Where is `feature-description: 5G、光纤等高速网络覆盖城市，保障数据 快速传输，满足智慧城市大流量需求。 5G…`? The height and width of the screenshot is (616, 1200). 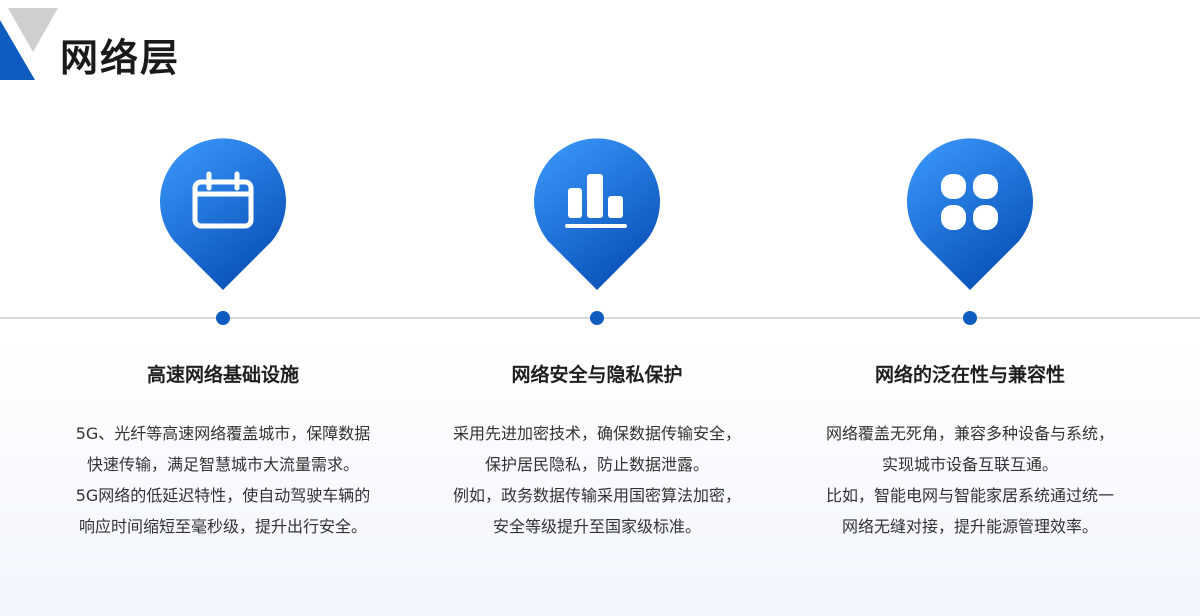 feature-description: 5G、光纤等高速网络覆盖城市，保障数据 快速传输，满足智慧城市大流量需求。 5G… is located at coordinates (223, 480).